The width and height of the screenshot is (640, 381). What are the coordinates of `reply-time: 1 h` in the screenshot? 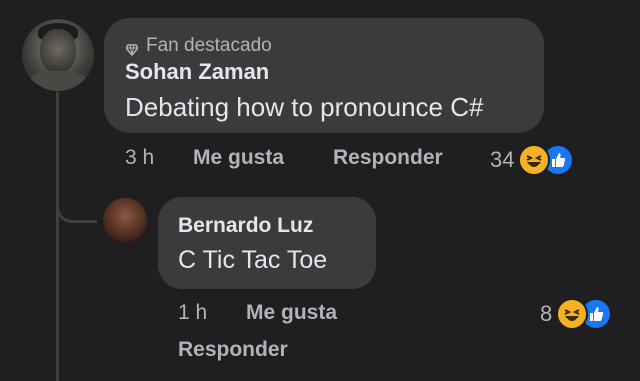 It's located at (192, 313).